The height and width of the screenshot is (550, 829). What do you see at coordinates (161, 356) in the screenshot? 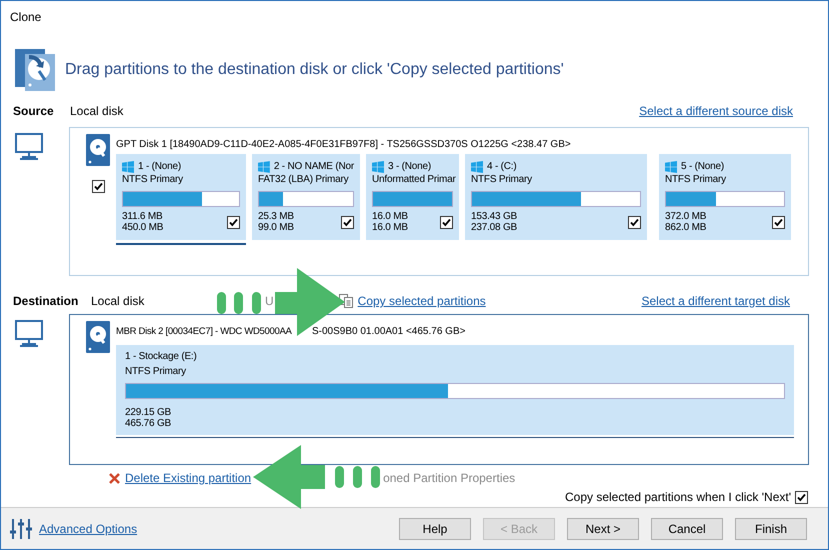
I see `partition-name: 1 - Stockage (E:)` at bounding box center [161, 356].